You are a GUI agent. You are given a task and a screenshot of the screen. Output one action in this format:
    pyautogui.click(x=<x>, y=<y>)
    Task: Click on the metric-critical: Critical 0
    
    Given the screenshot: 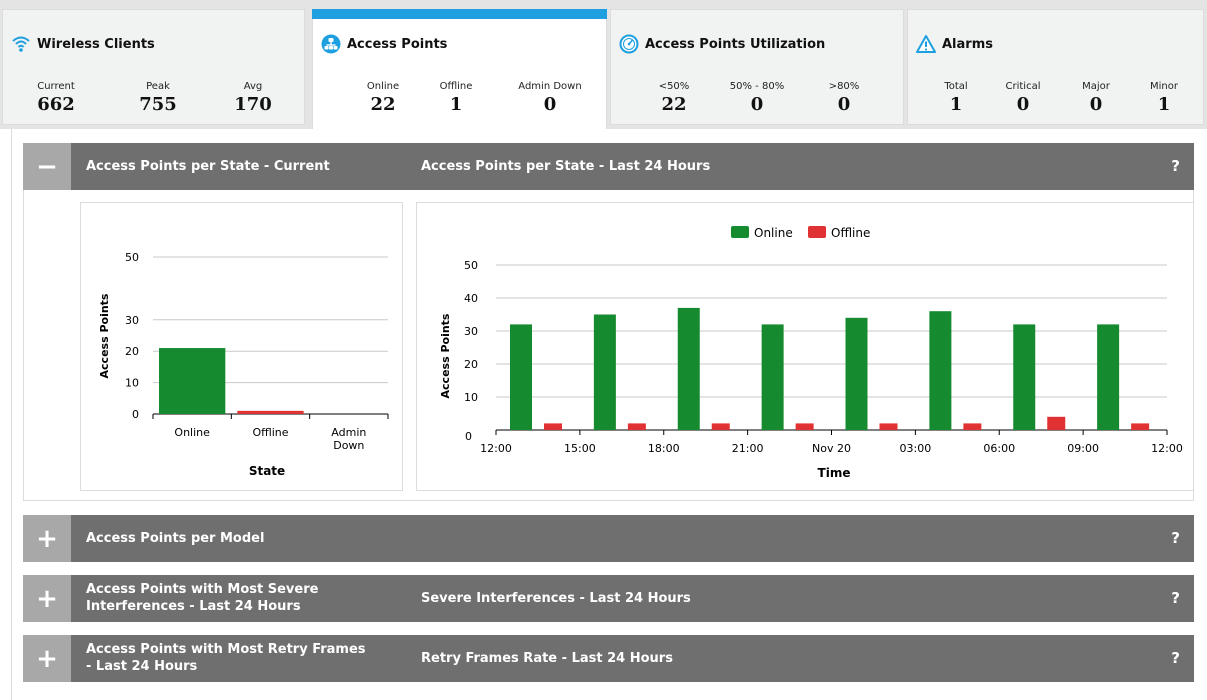 What is the action you would take?
    pyautogui.click(x=1023, y=98)
    